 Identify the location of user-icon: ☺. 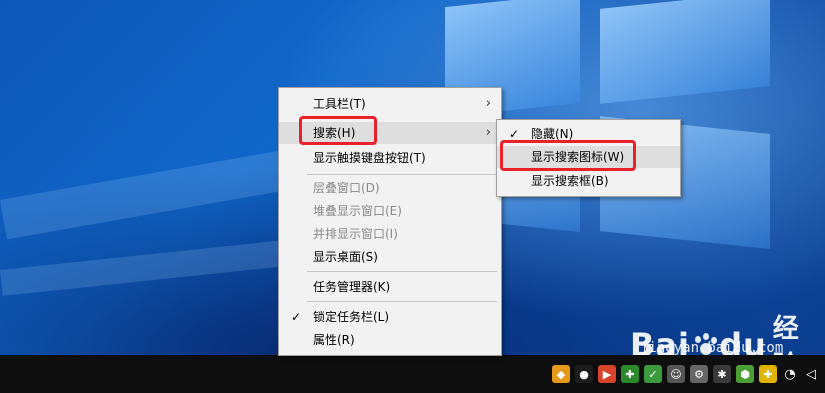
(676, 374).